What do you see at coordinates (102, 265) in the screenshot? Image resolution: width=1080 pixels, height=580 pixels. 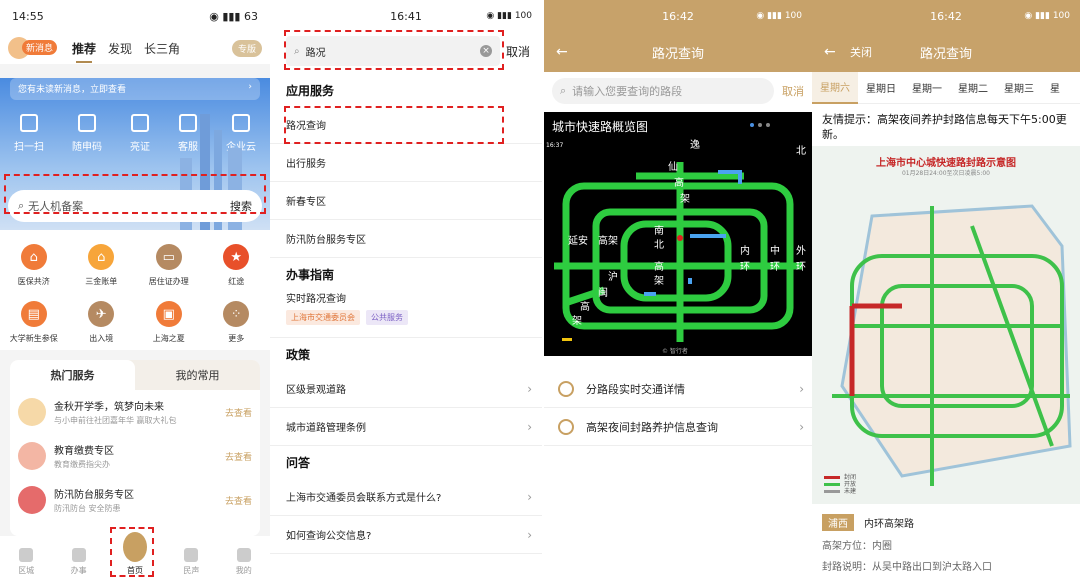 I see `service-funds: ⌂ 三金账单` at bounding box center [102, 265].